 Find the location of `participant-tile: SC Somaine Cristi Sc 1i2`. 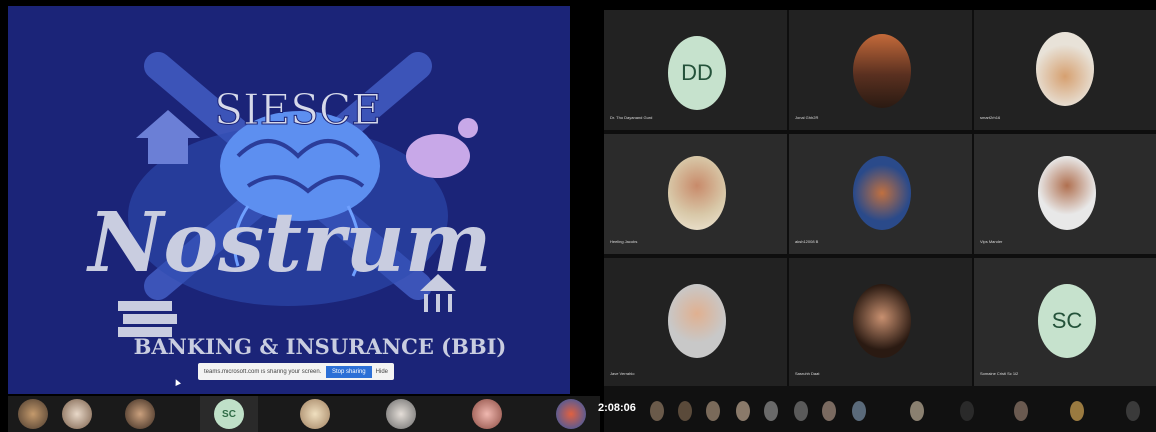

participant-tile: SC Somaine Cristi Sc 1i2 is located at coordinates (1065, 322).